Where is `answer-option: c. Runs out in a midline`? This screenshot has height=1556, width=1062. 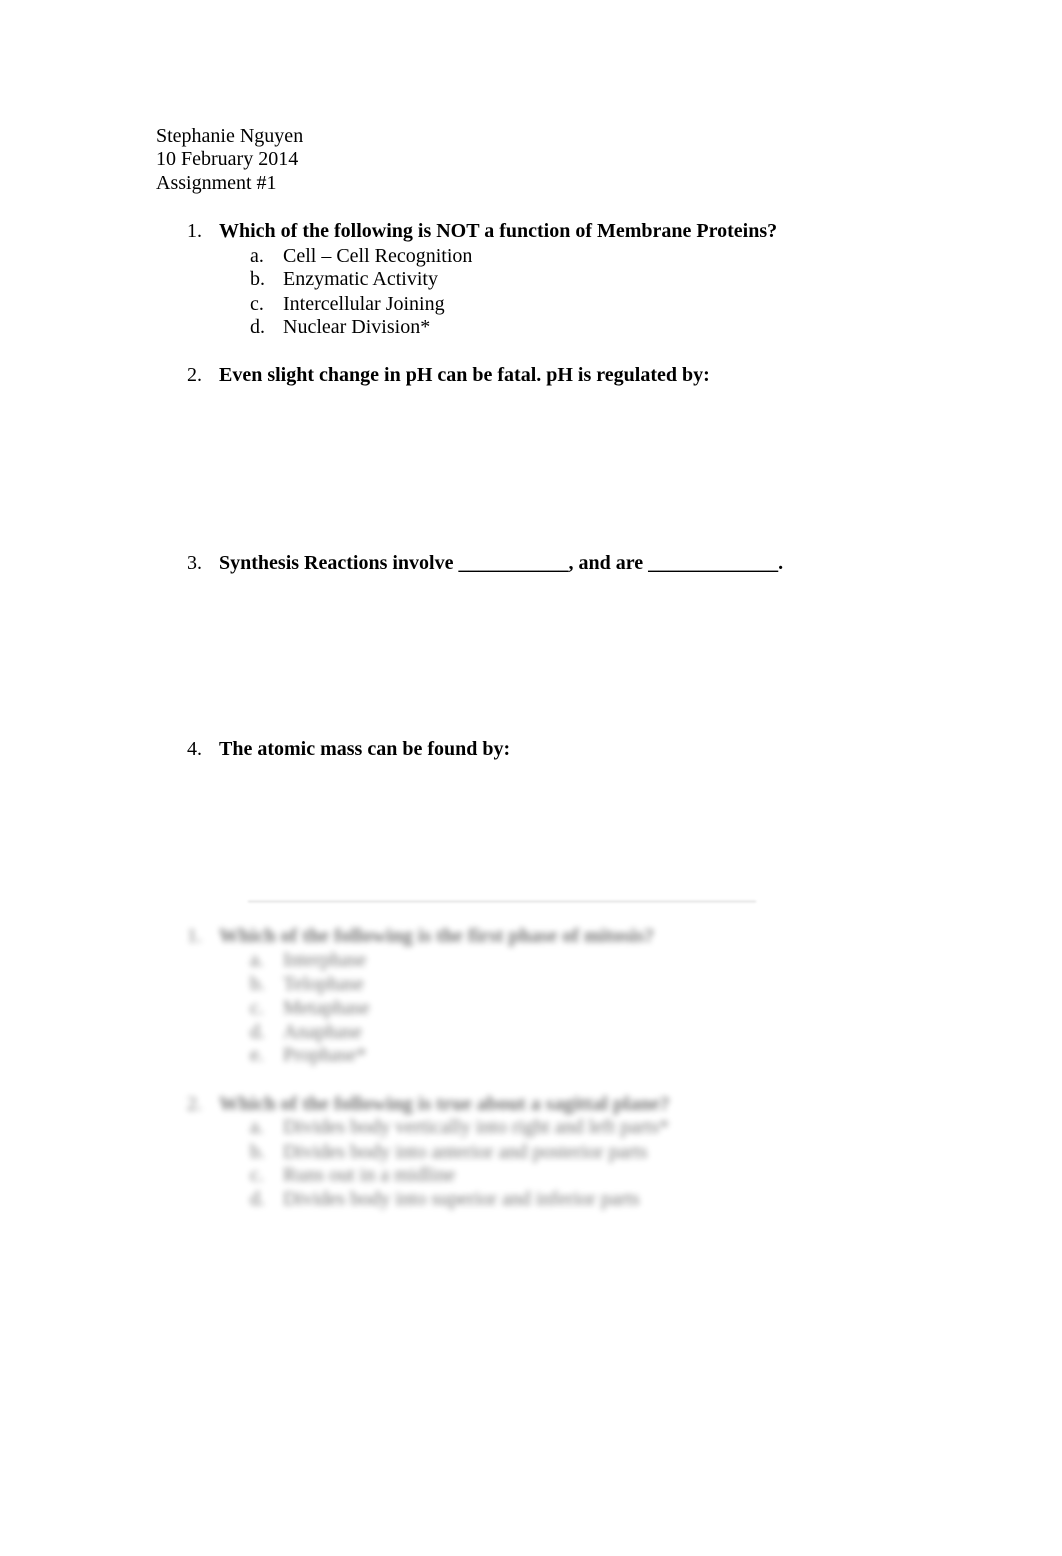
answer-option: c. Runs out in a midline is located at coordinates (352, 1175).